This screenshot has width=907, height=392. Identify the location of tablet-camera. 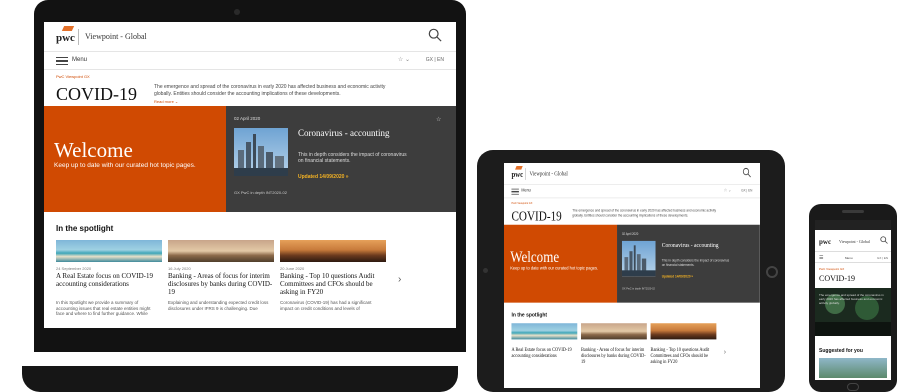
(485, 270).